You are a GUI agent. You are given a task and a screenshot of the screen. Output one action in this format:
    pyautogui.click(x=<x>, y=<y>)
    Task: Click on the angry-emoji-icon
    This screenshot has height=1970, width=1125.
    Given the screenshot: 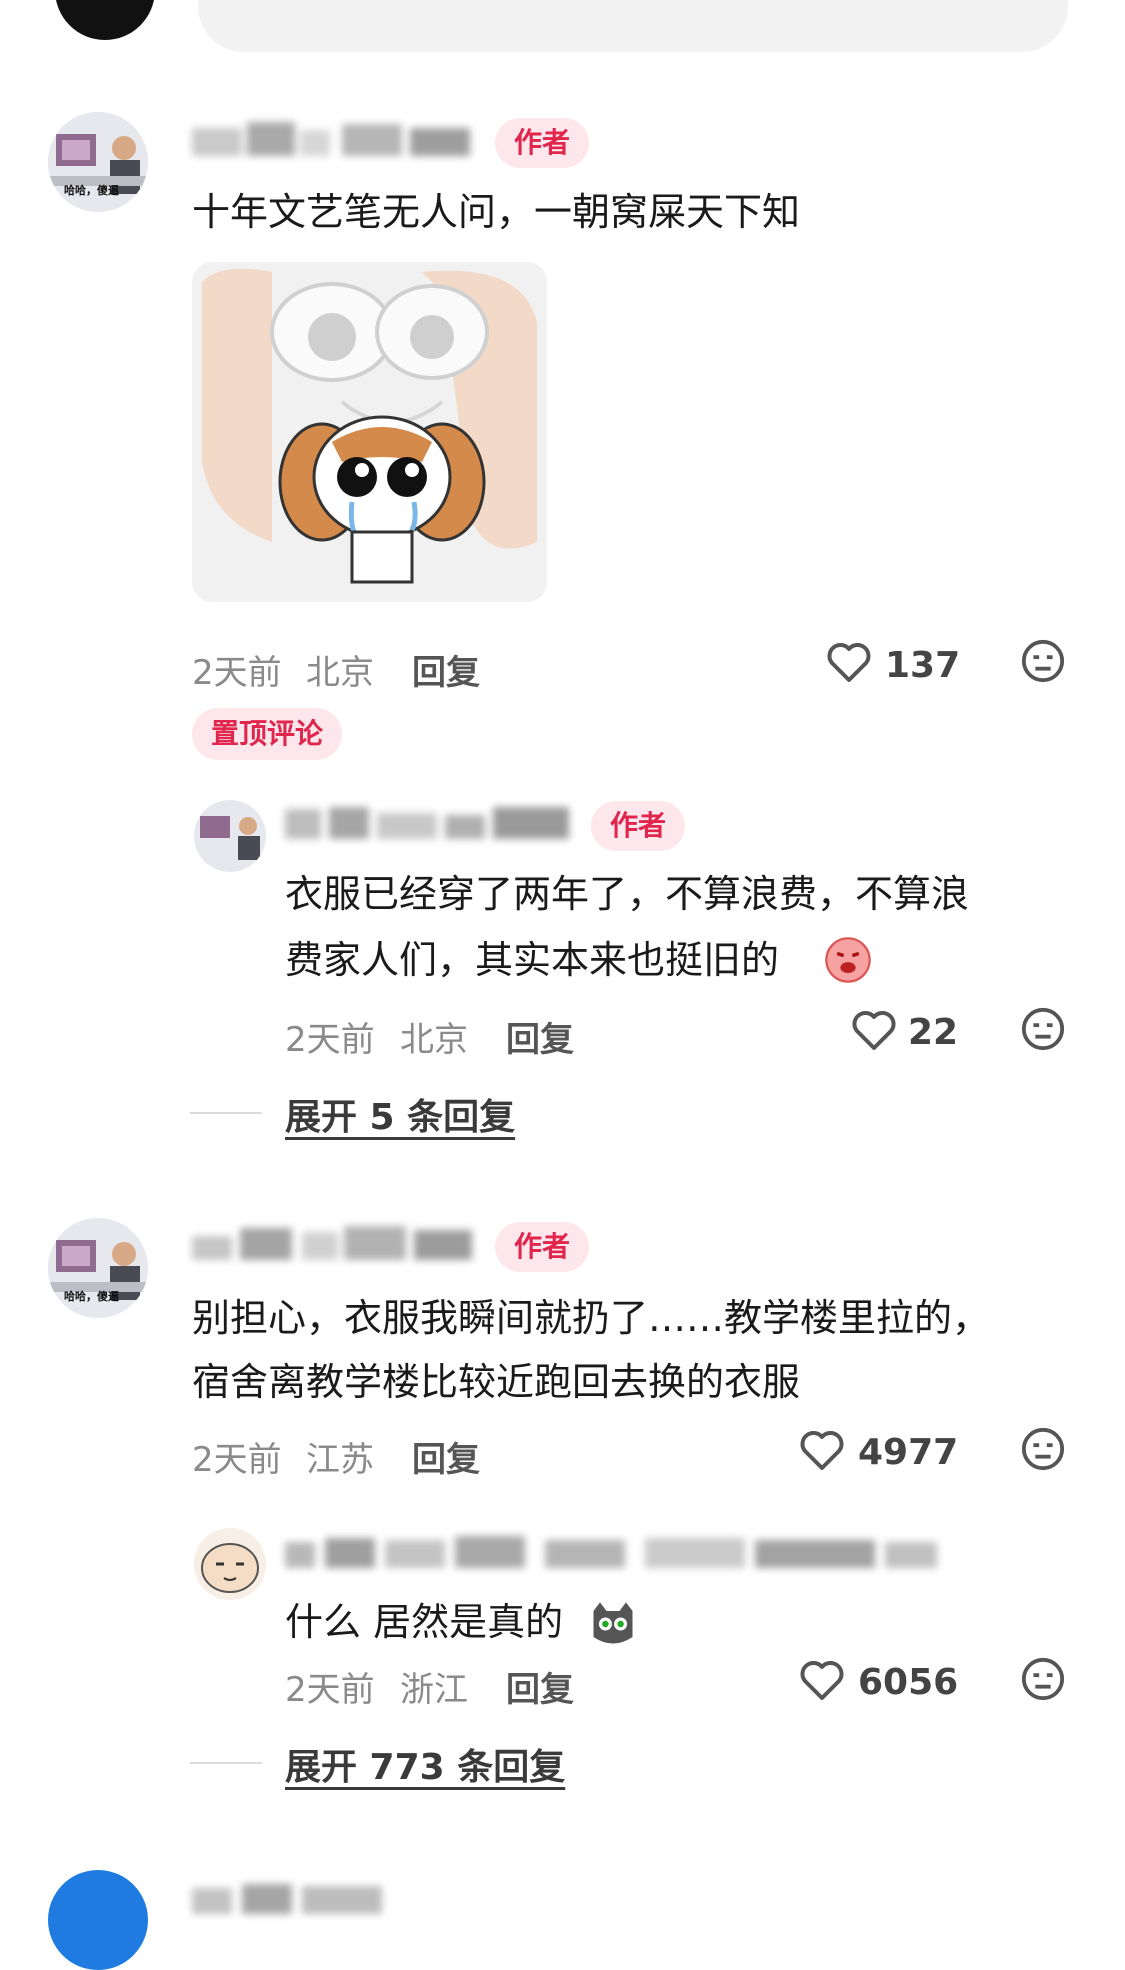 What is the action you would take?
    pyautogui.click(x=848, y=962)
    